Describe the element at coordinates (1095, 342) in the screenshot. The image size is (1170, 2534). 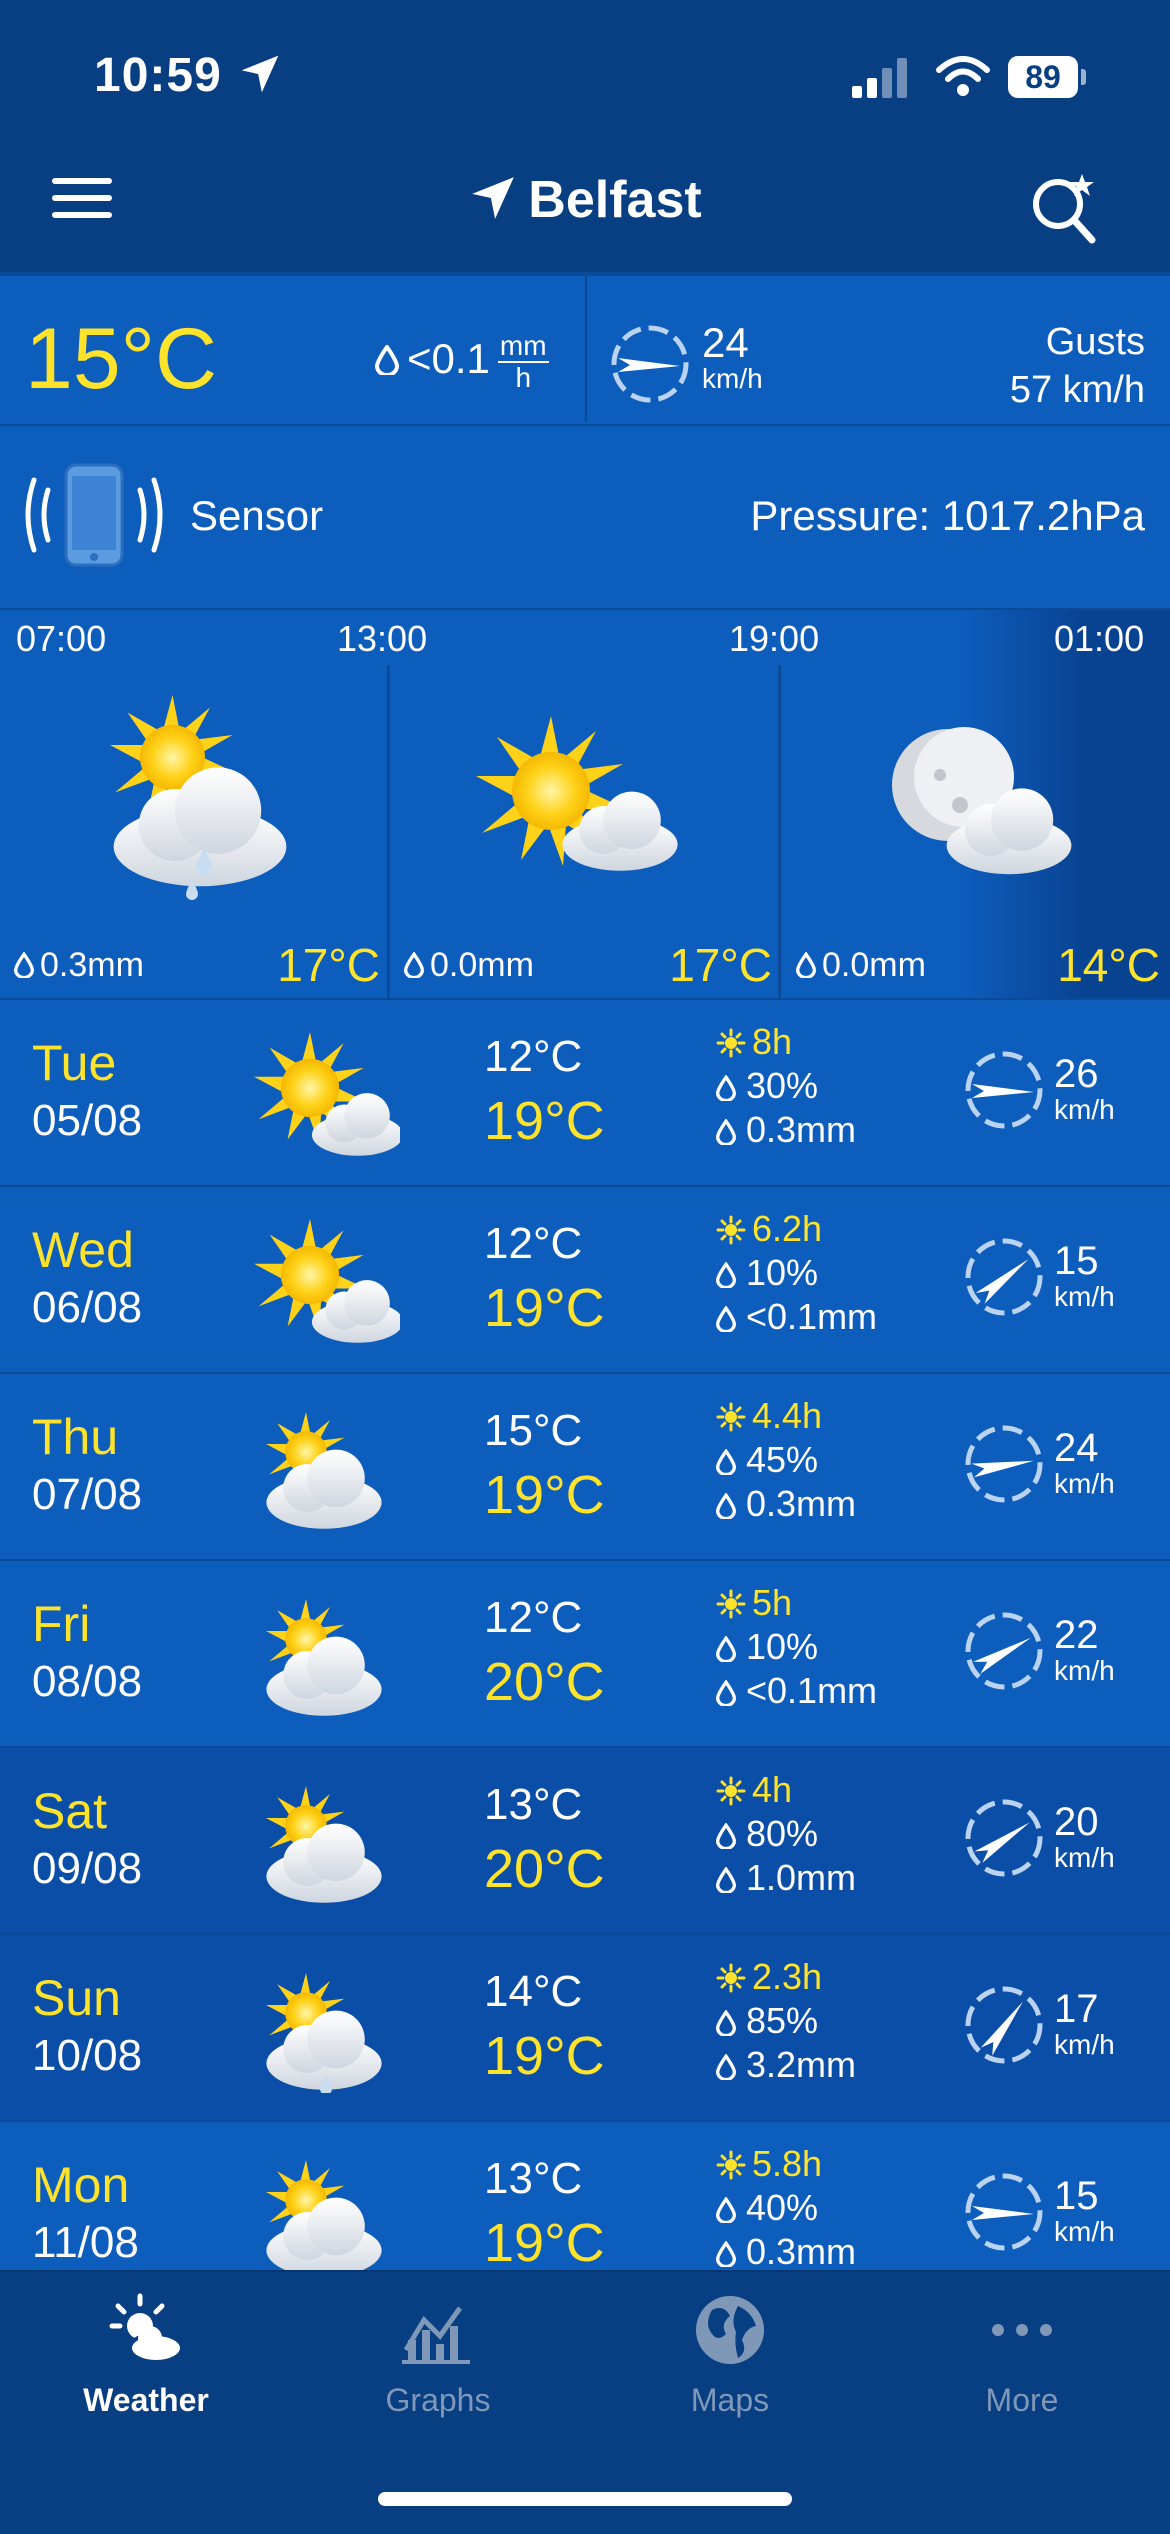
I see `gusts-label: Gusts` at that location.